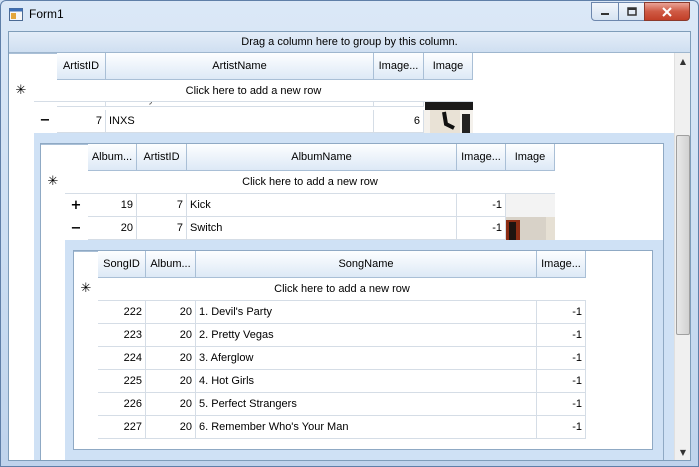  Describe the element at coordinates (322, 157) in the screenshot. I see `header-albumname: AlbumName` at that location.